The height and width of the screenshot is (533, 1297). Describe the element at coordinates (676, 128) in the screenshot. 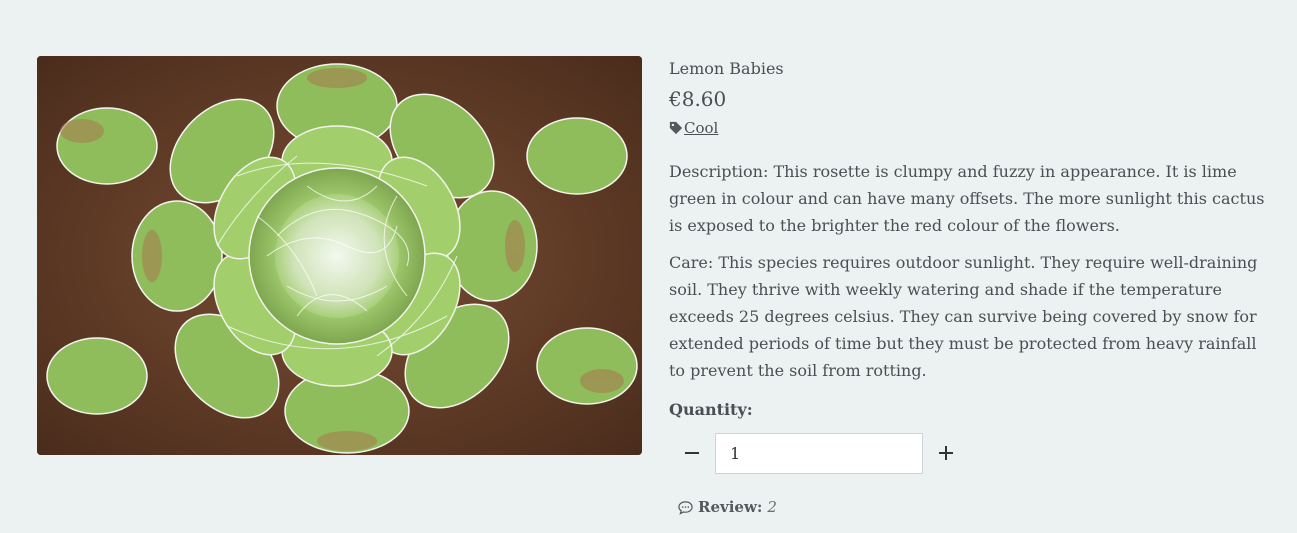

I see `tag-icon` at that location.